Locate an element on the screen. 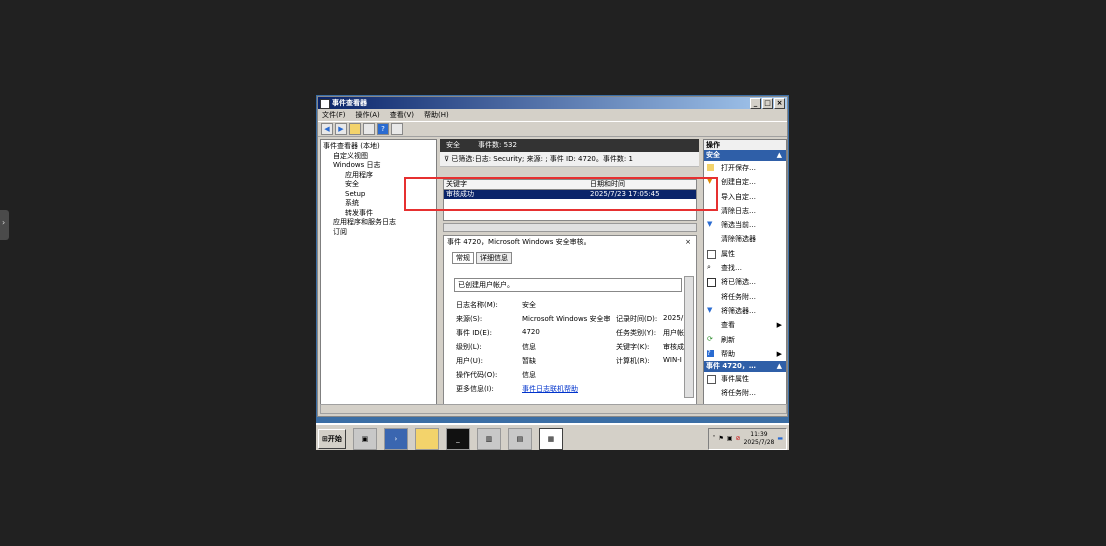 The width and height of the screenshot is (1106, 546). log-name: 安全 is located at coordinates (453, 145).